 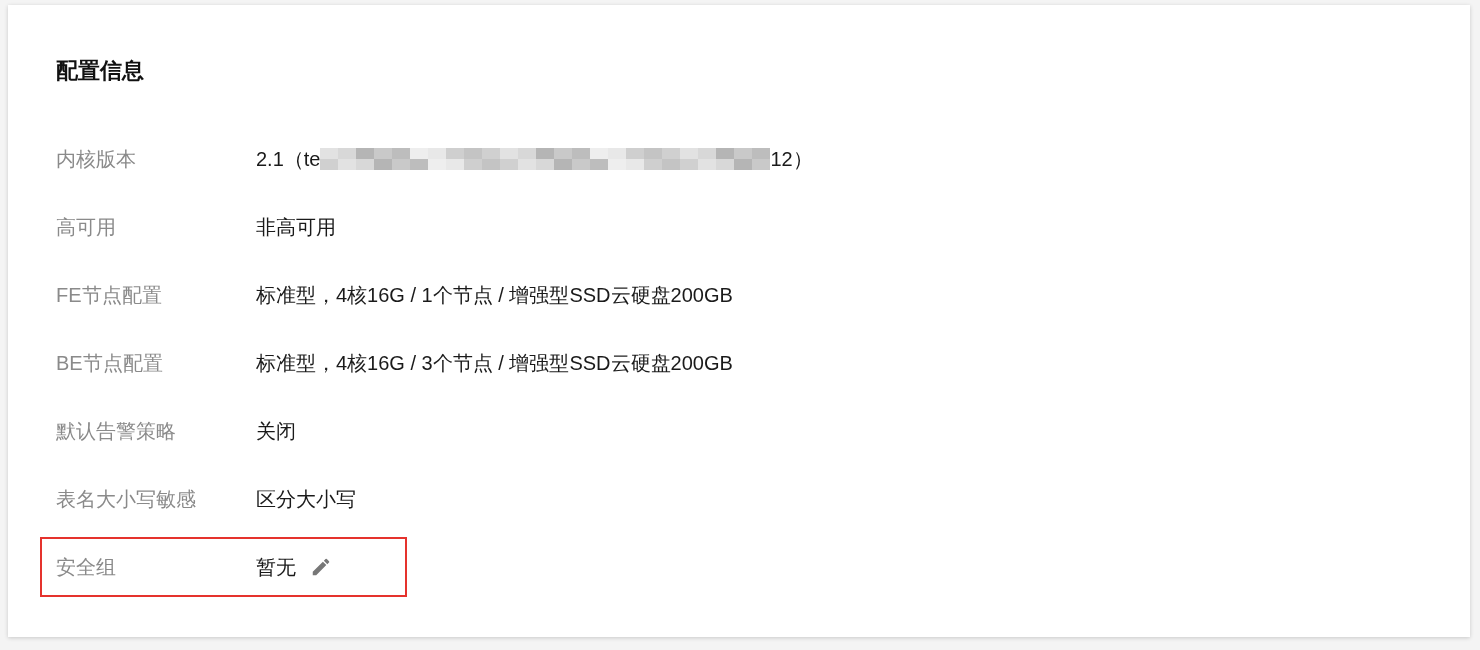 I want to click on field-value: 关闭, so click(x=276, y=431).